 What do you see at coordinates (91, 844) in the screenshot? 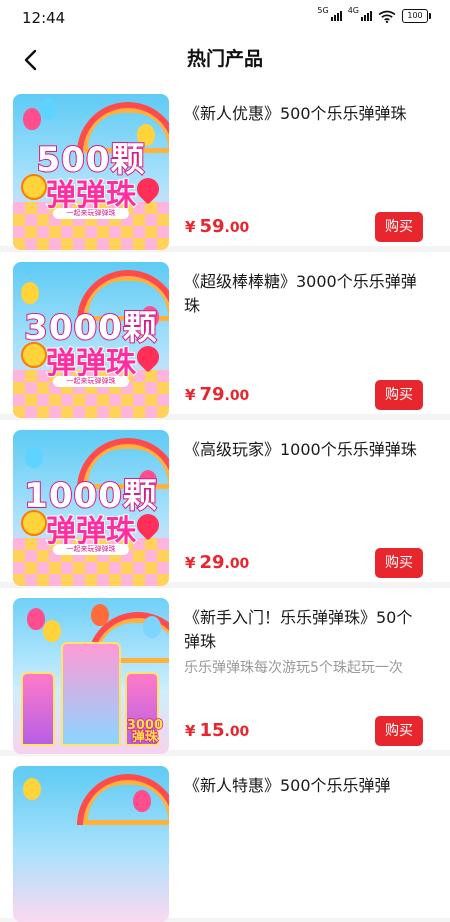
I see `product-image` at bounding box center [91, 844].